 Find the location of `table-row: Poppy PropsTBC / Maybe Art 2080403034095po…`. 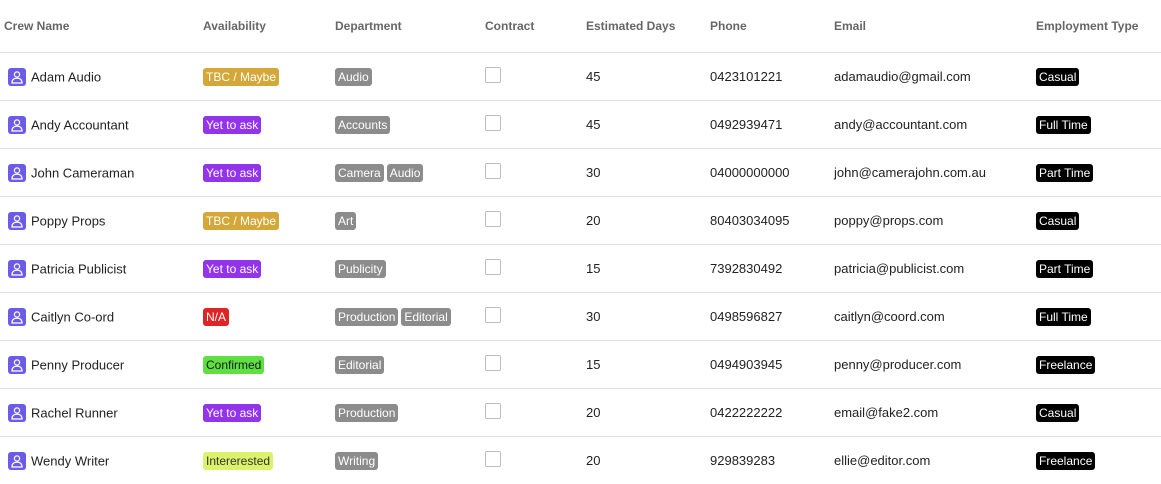

table-row: Poppy PropsTBC / Maybe Art 2080403034095po… is located at coordinates (580, 221).